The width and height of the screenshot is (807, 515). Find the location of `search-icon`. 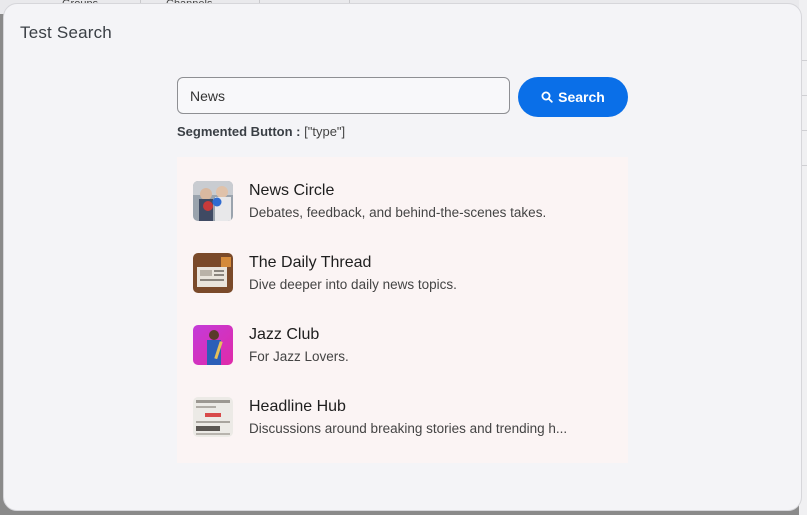

search-icon is located at coordinates (547, 97).